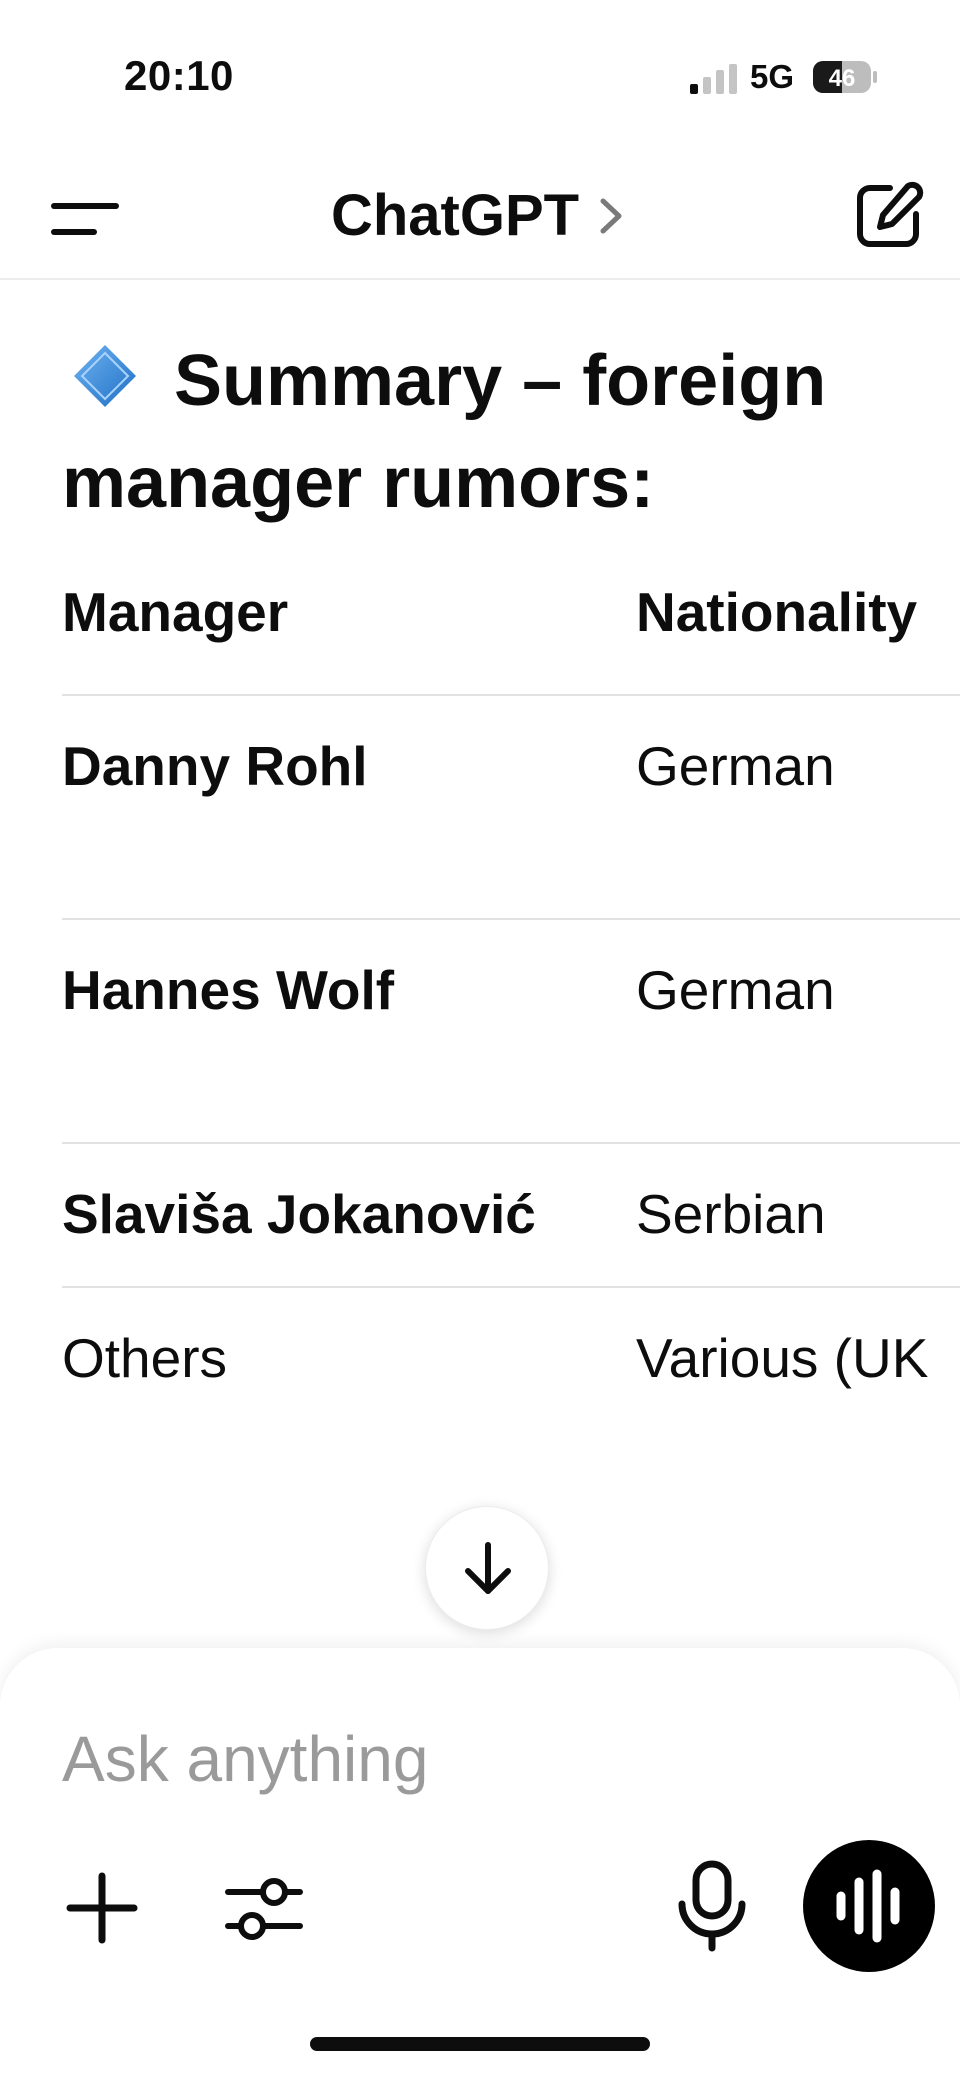 This screenshot has height=2079, width=960. Describe the element at coordinates (179, 75) in the screenshot. I see `status-time: 20:10` at that location.